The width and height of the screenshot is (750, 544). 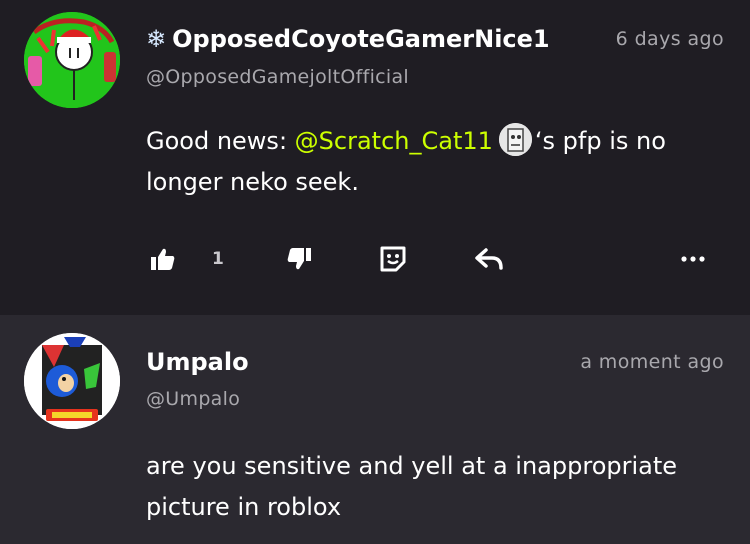 What do you see at coordinates (197, 362) in the screenshot?
I see `display-name: Umpalo` at bounding box center [197, 362].